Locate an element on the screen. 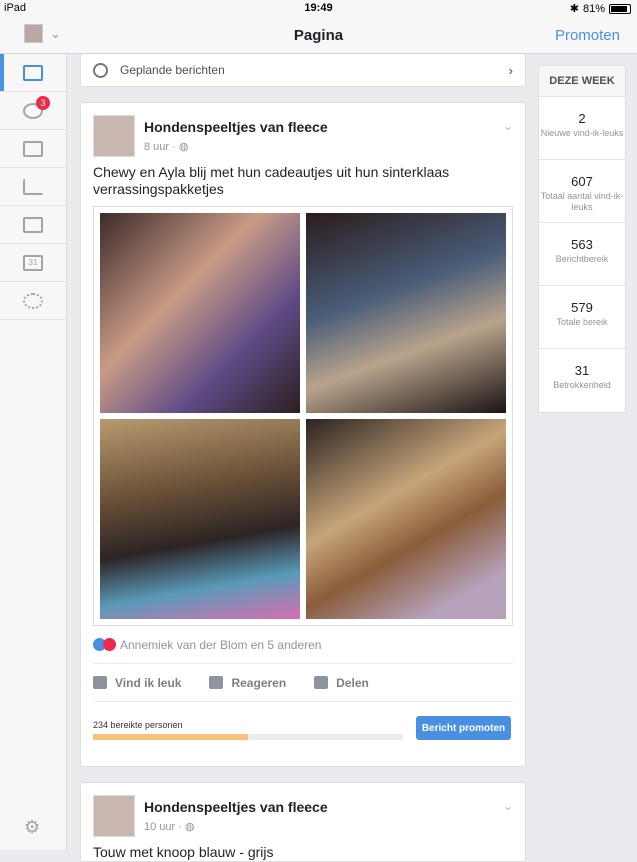 The height and width of the screenshot is (862, 637). sidebar-item-photos is located at coordinates (33, 225).